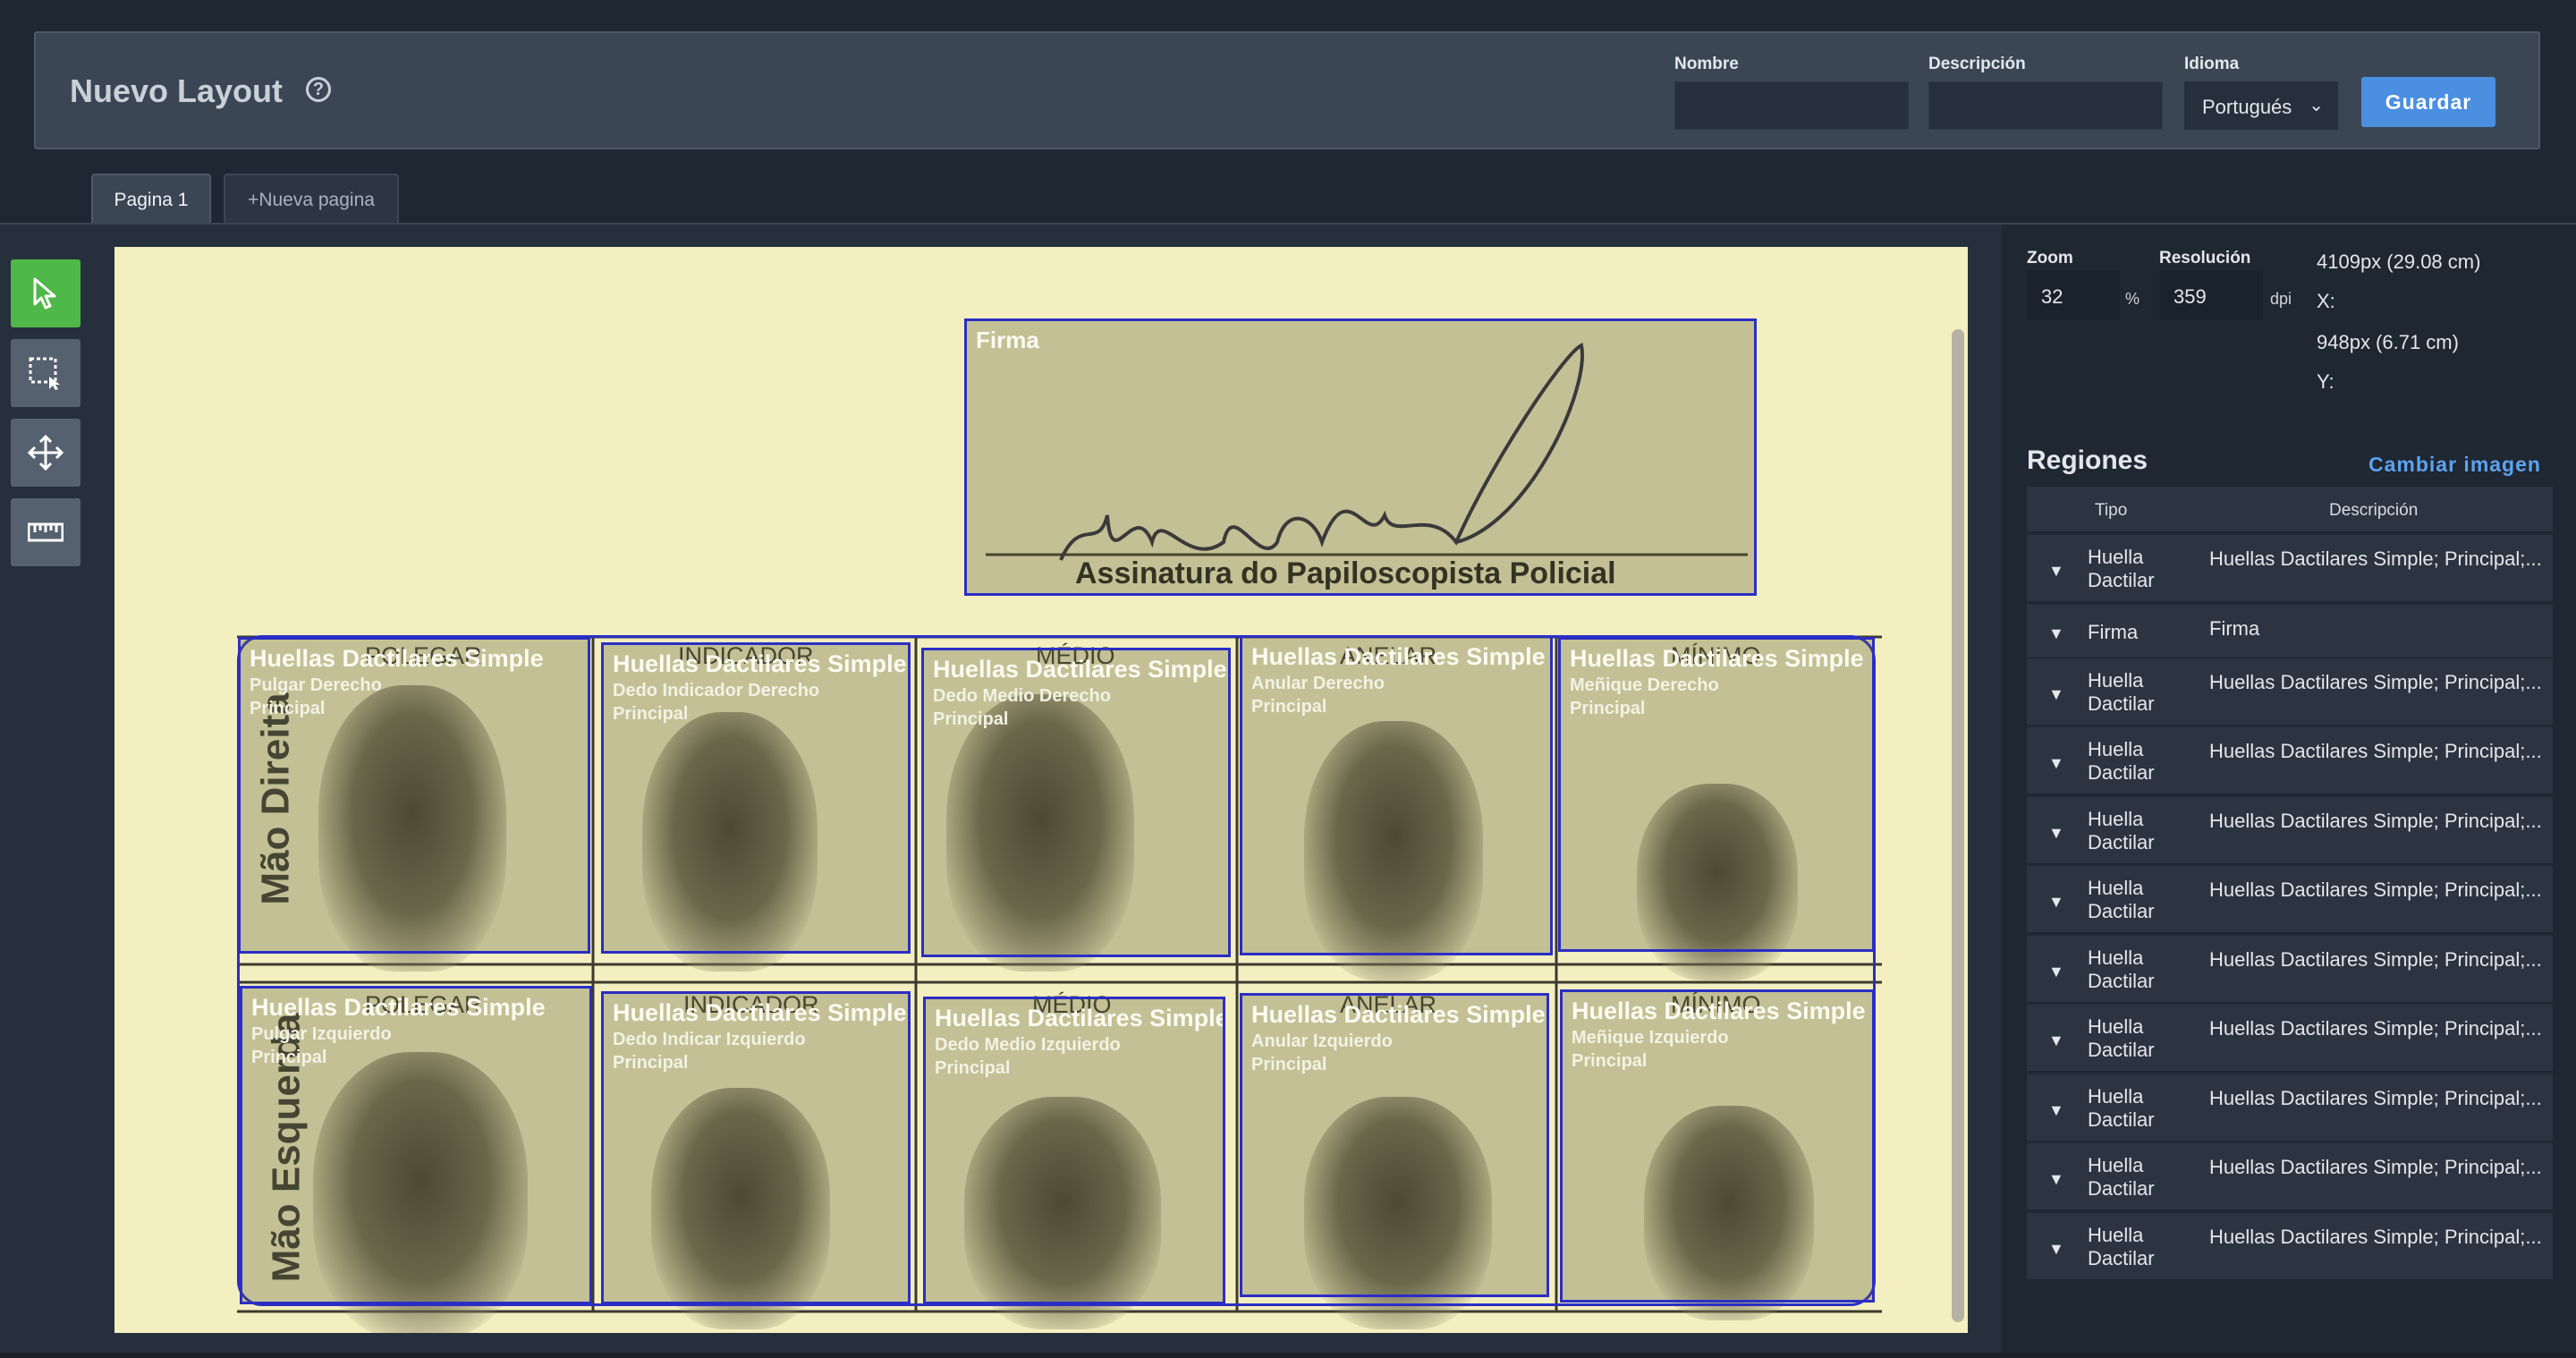  I want to click on idioma-select: Portugués ⌄, so click(2261, 105).